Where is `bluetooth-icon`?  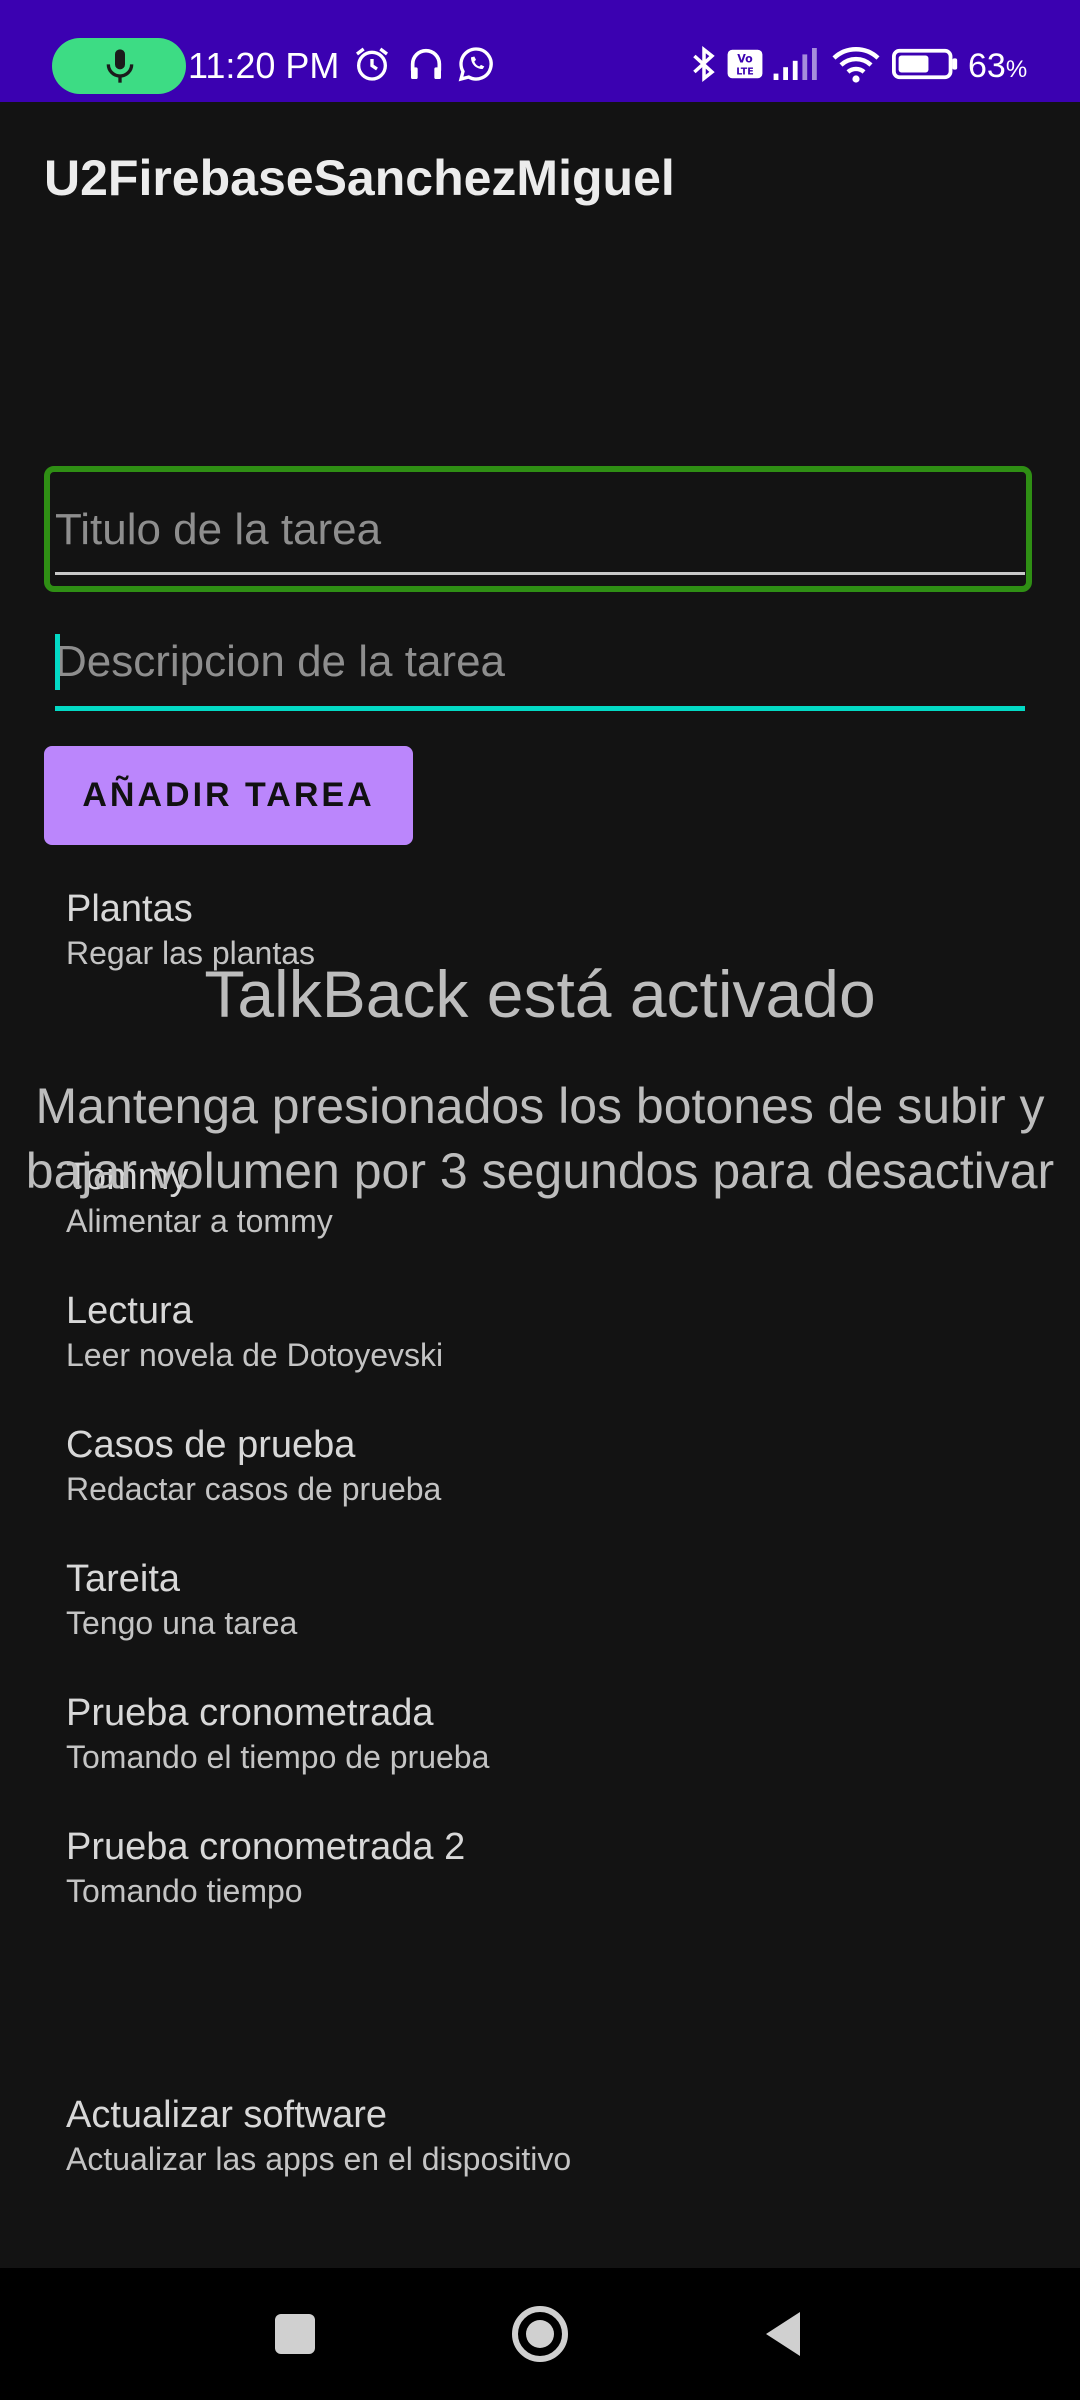
bluetooth-icon is located at coordinates (704, 64).